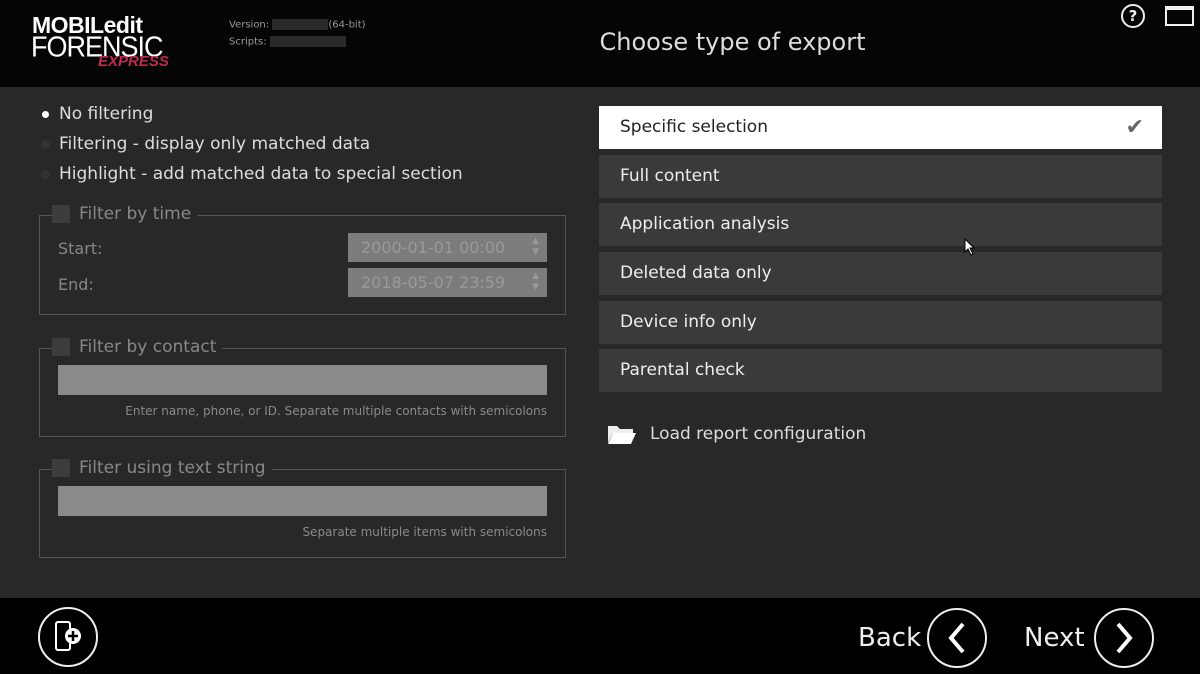  What do you see at coordinates (880, 176) in the screenshot?
I see `export-option-full-content: Full content` at bounding box center [880, 176].